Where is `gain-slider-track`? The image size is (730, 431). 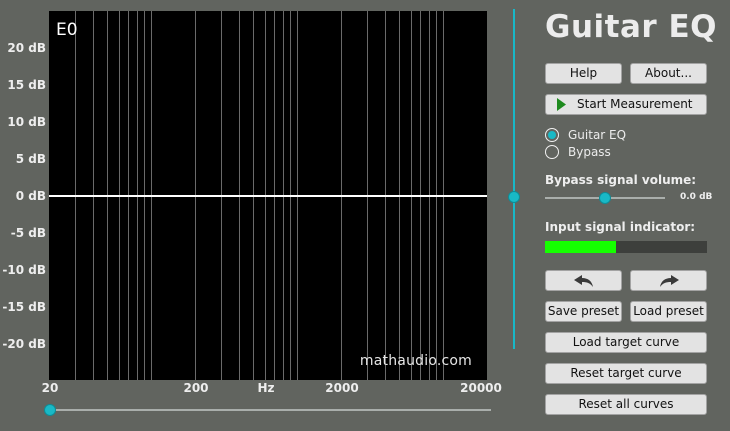
gain-slider-track is located at coordinates (514, 179).